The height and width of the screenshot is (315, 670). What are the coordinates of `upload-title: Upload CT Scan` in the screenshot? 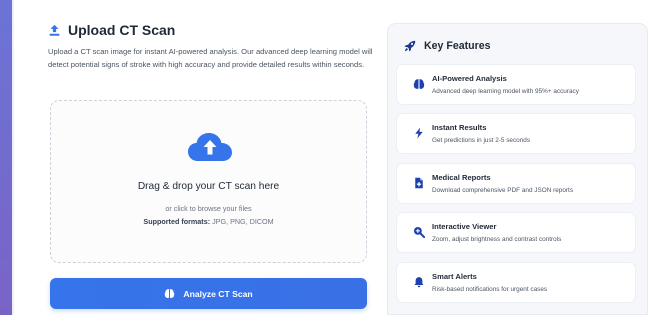 It's located at (111, 30).